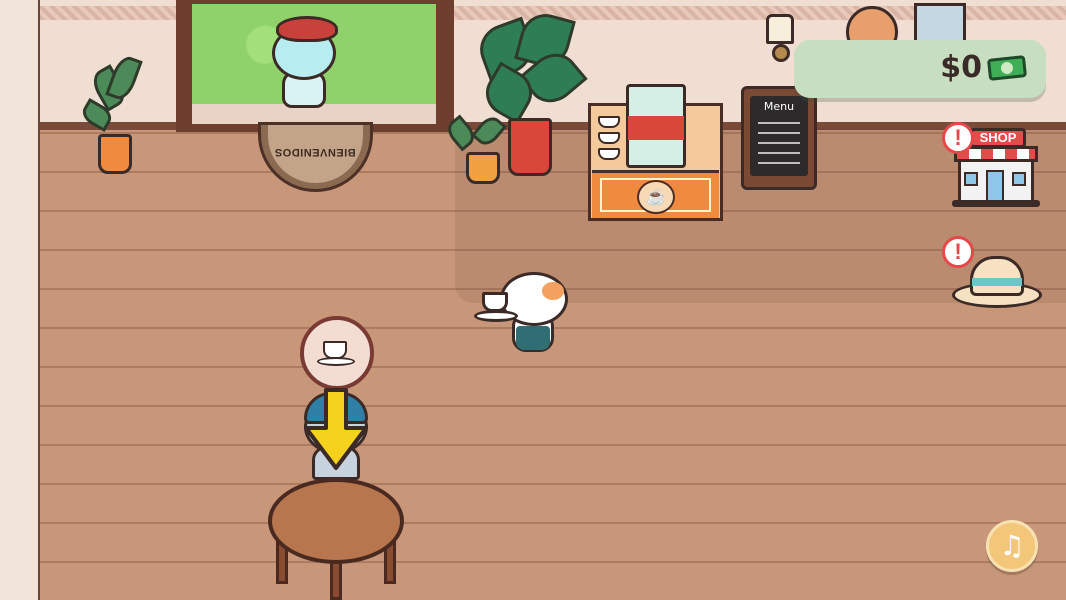 The height and width of the screenshot is (600, 1066). What do you see at coordinates (961, 67) in the screenshot?
I see `money-amount: $0` at bounding box center [961, 67].